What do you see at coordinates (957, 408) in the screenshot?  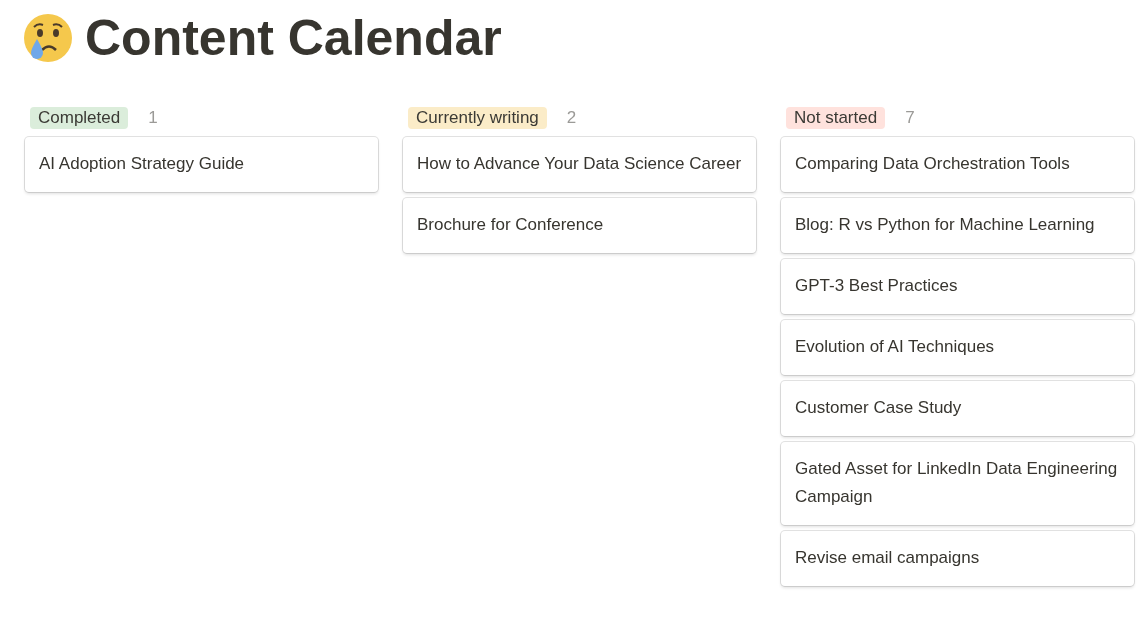 I see `board-card: Customer Case Study` at bounding box center [957, 408].